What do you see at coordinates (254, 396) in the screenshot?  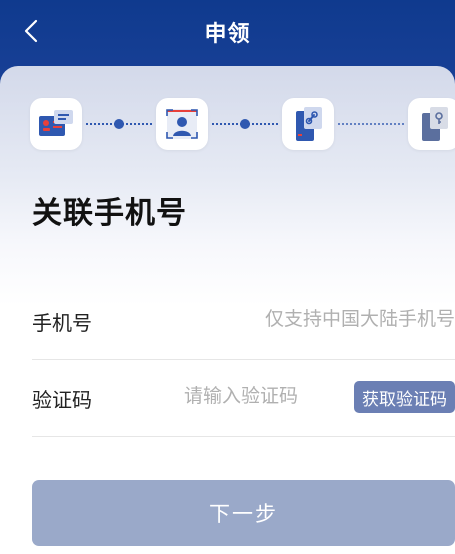 I see `code-input` at bounding box center [254, 396].